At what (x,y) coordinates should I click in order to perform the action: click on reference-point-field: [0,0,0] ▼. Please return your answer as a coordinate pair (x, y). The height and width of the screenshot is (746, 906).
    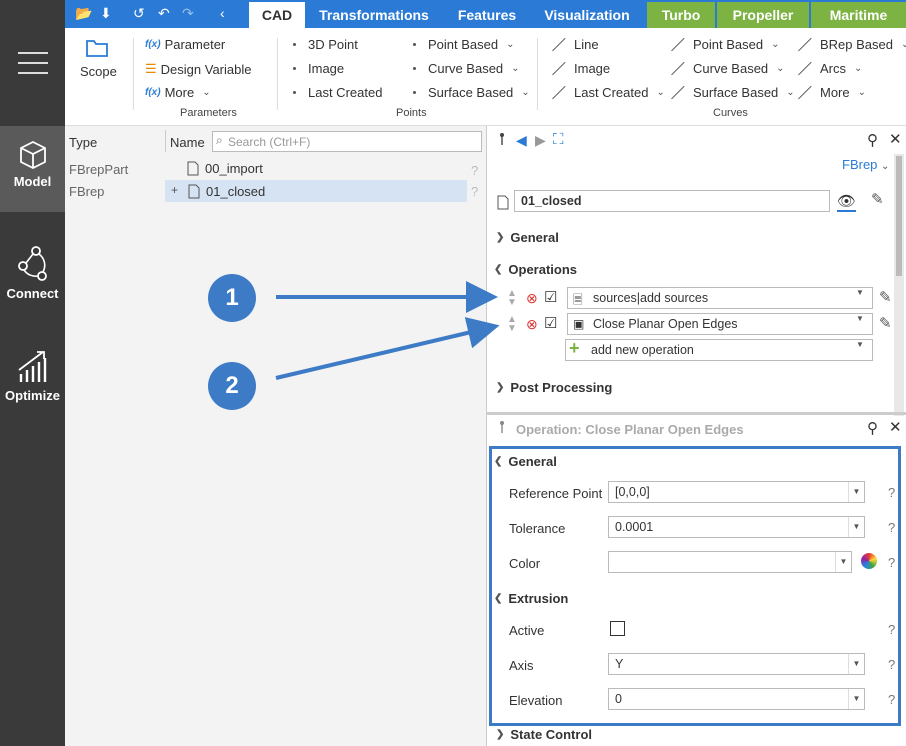
    Looking at the image, I should click on (736, 492).